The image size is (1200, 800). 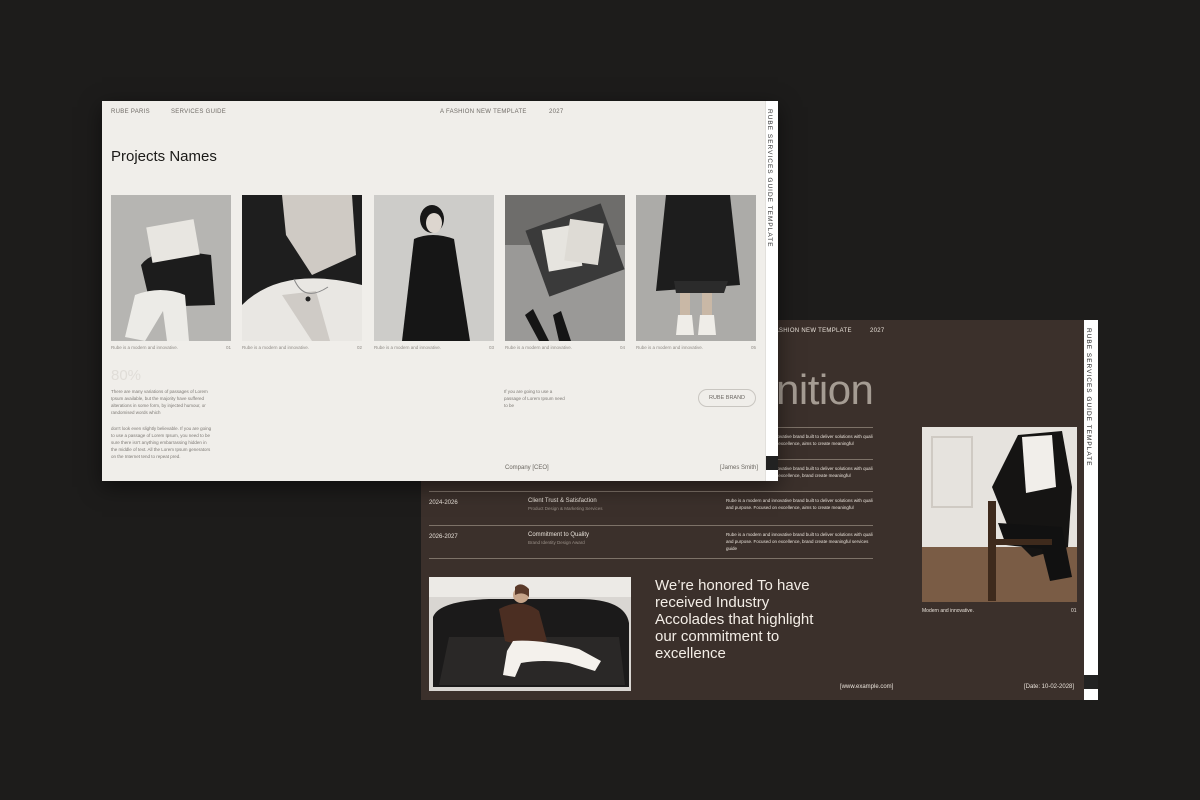 I want to click on caption-number: 02, so click(x=359, y=347).